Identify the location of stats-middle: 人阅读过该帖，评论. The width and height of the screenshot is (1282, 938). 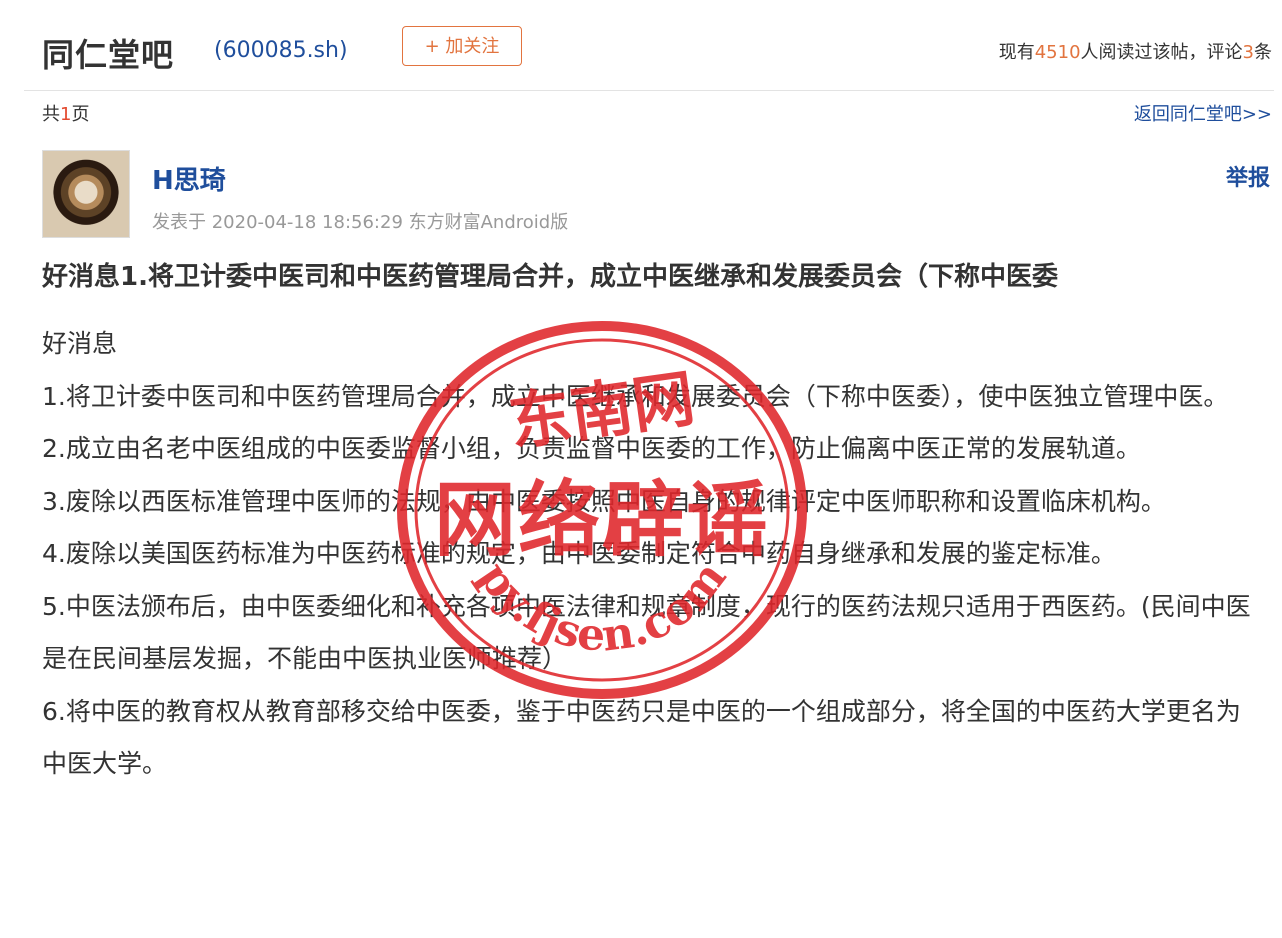
(1161, 52).